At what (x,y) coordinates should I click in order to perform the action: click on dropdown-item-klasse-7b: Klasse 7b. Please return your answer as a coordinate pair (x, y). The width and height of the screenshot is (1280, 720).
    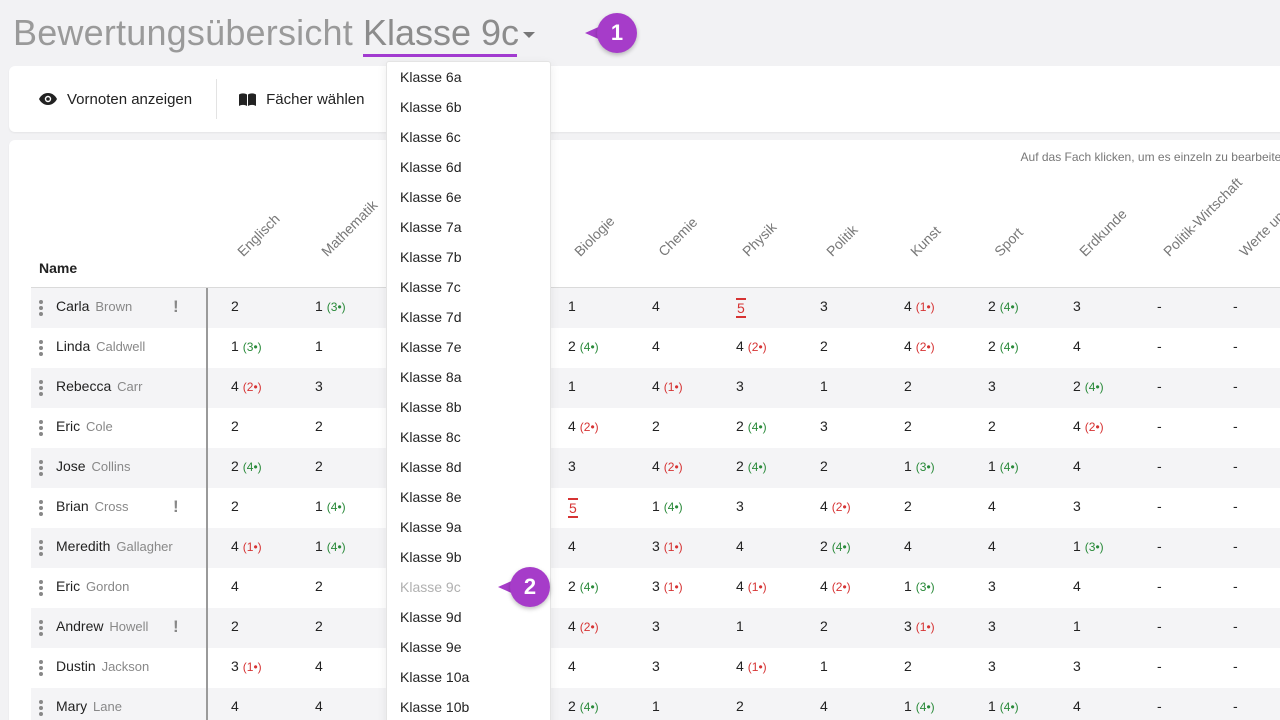
    Looking at the image, I should click on (468, 257).